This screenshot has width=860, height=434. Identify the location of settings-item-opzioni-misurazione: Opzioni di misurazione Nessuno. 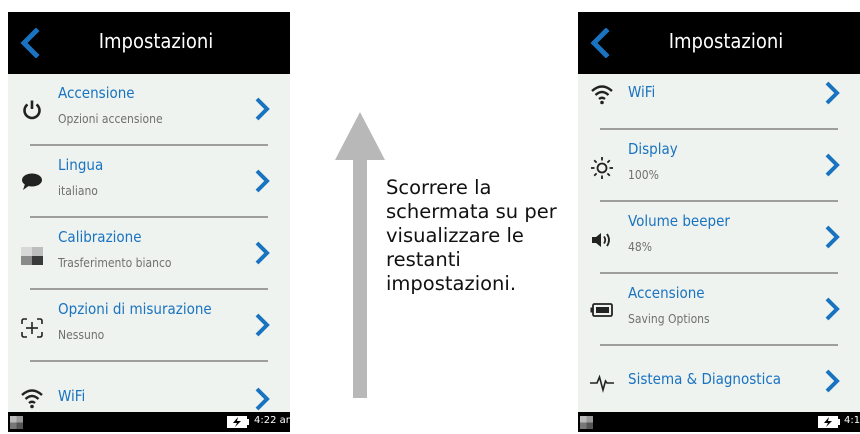
(149, 326).